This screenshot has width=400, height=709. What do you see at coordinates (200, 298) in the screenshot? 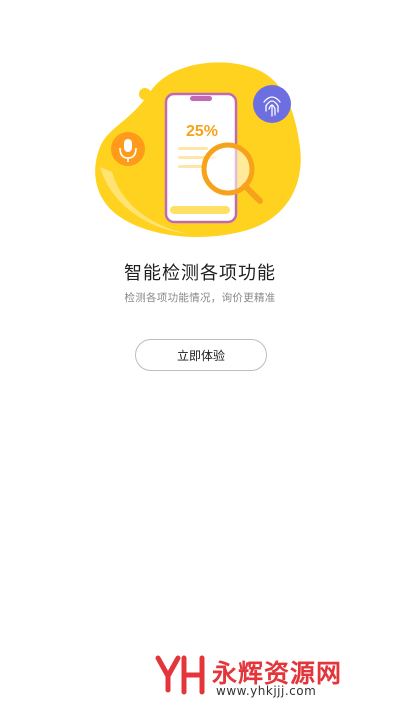
I see `page-subtitle: 检测各项功能情况，询价更精准` at bounding box center [200, 298].